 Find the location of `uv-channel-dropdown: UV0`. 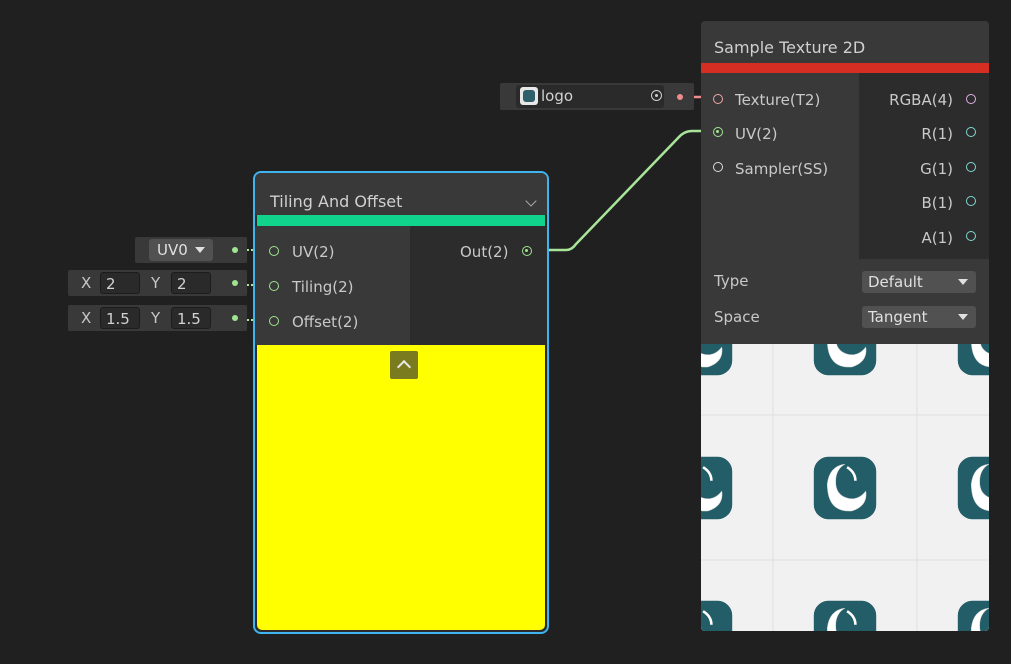

uv-channel-dropdown: UV0 is located at coordinates (181, 250).